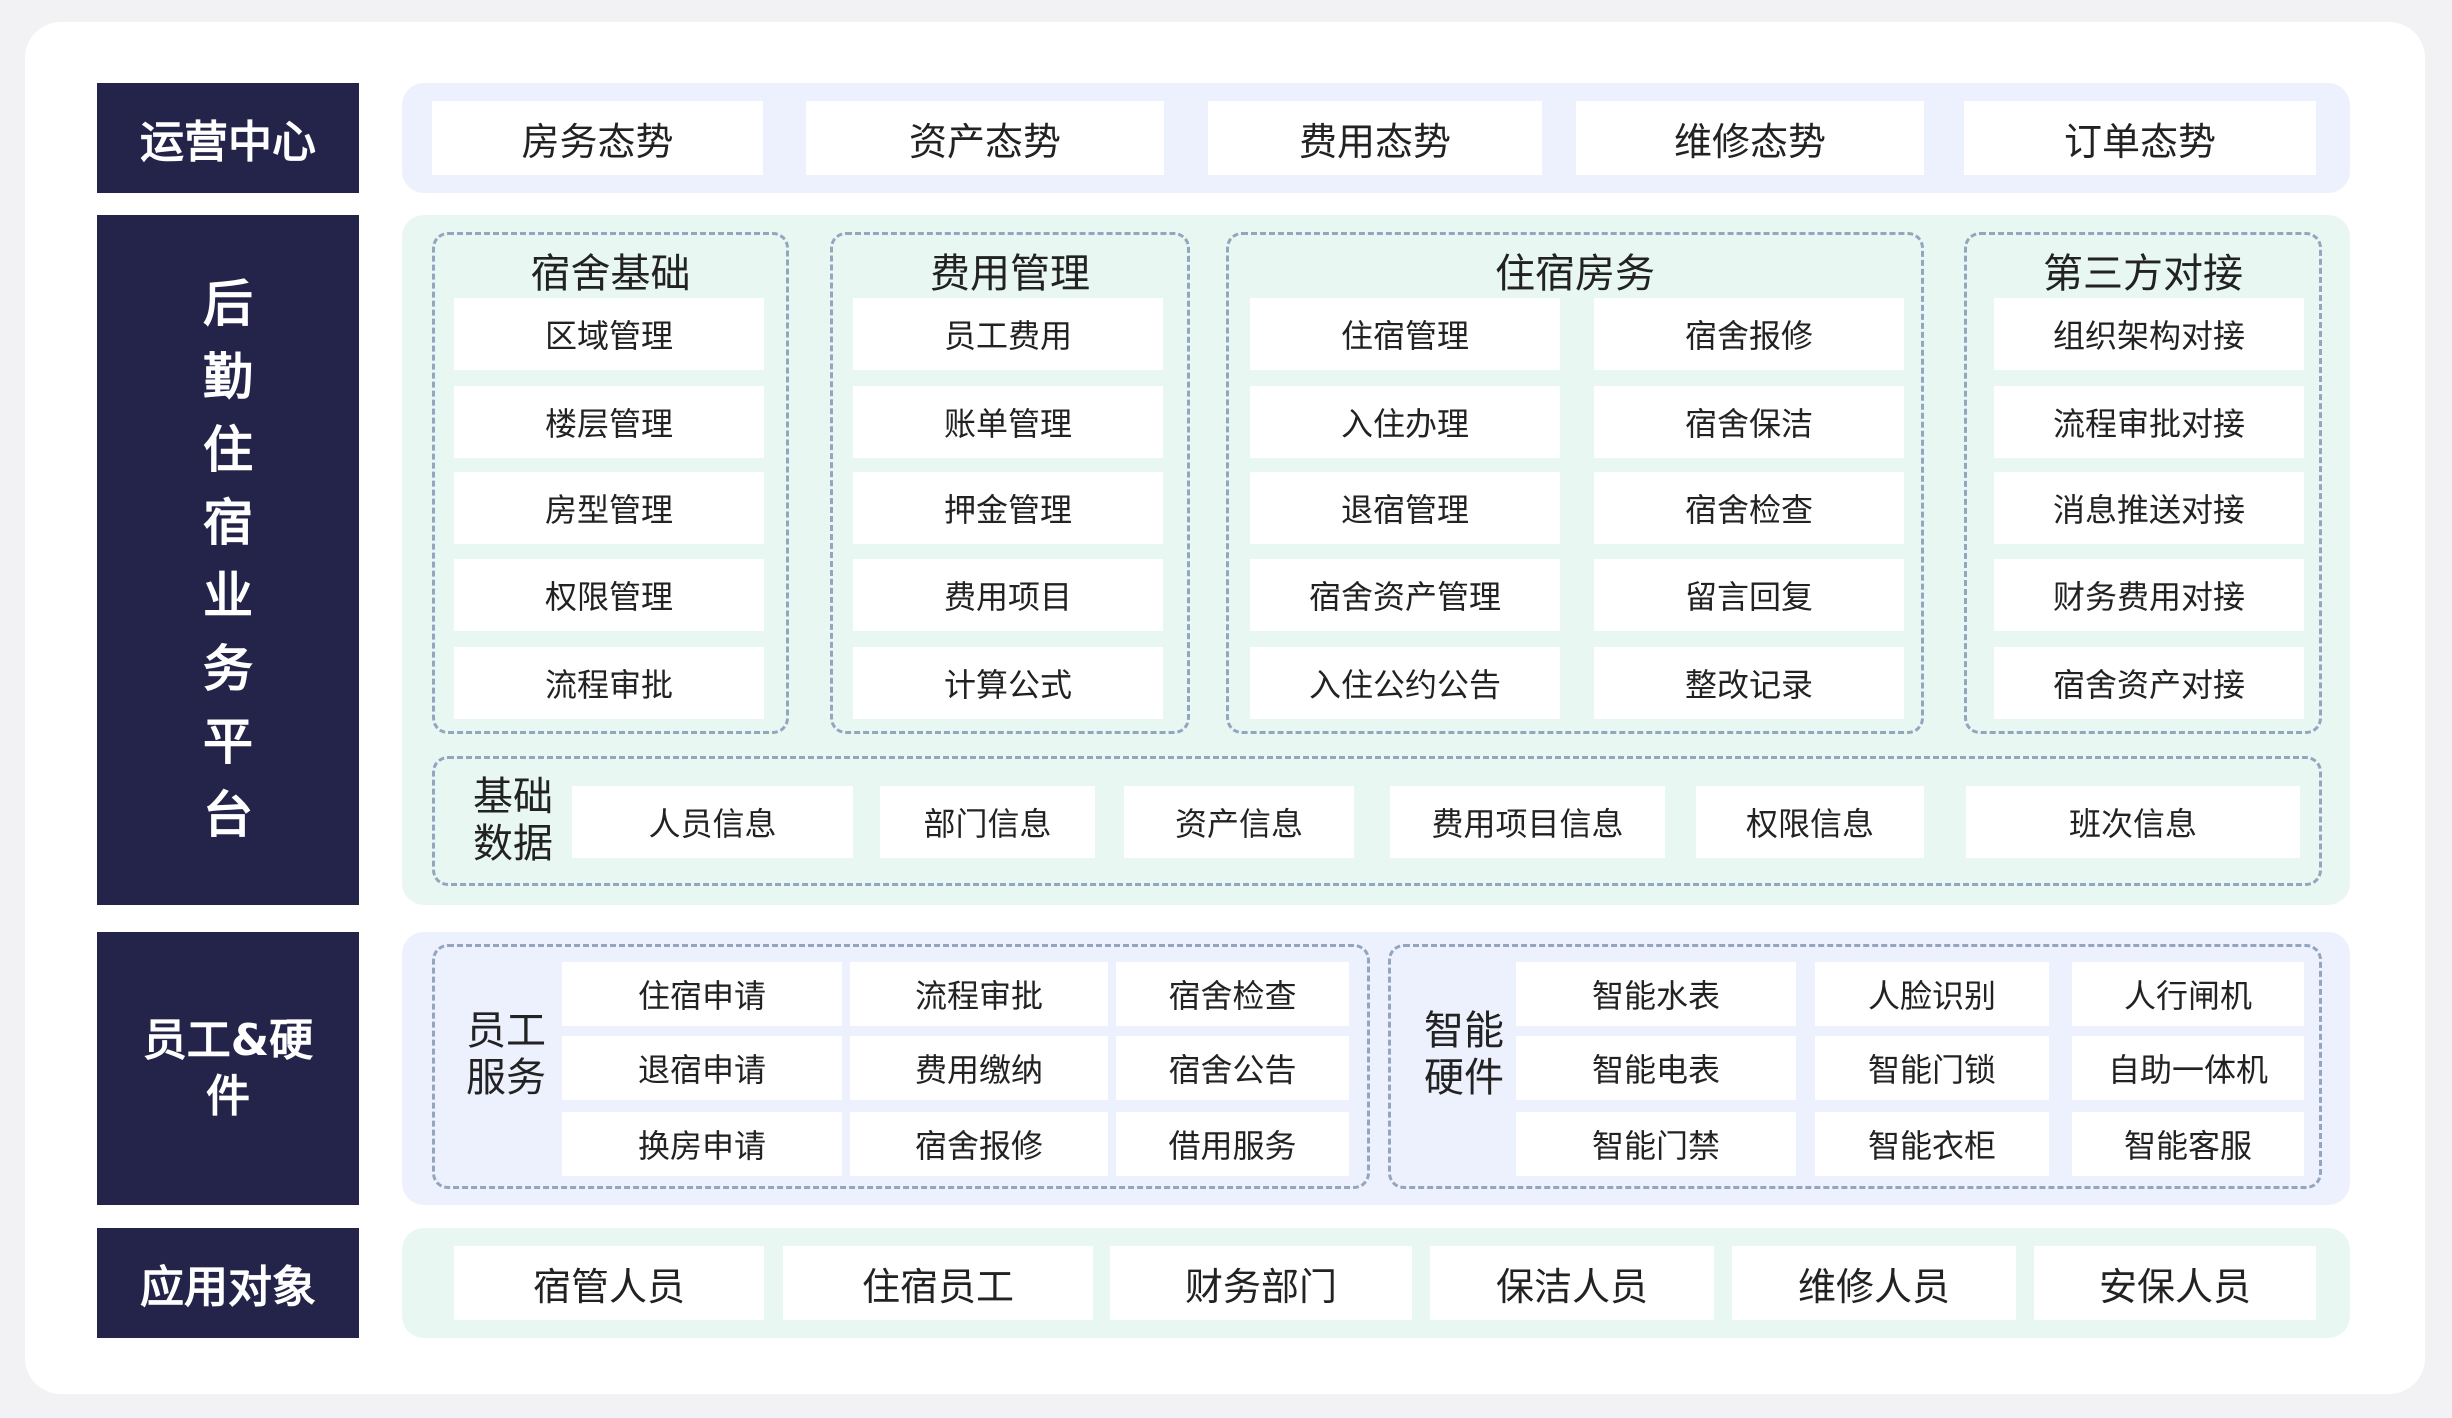 Image resolution: width=2452 pixels, height=1418 pixels. I want to click on employee-hardware-label-line: 员工&硬, so click(228, 1040).